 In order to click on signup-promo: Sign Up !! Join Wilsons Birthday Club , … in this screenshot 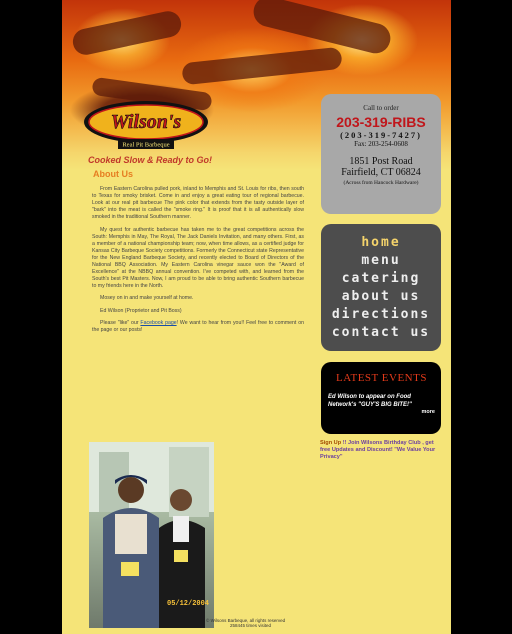, I will do `click(378, 450)`.